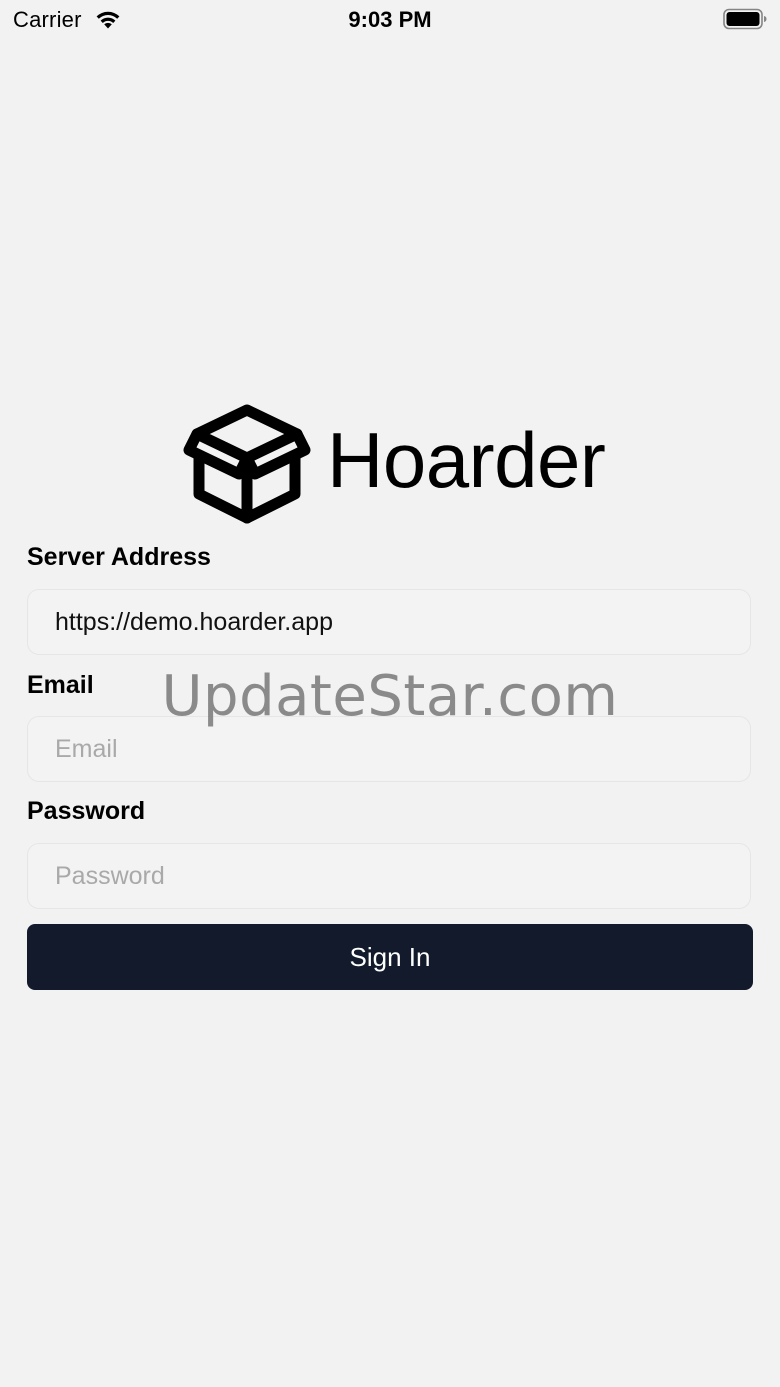 The height and width of the screenshot is (1387, 780). I want to click on app-name: Hoarder, so click(466, 460).